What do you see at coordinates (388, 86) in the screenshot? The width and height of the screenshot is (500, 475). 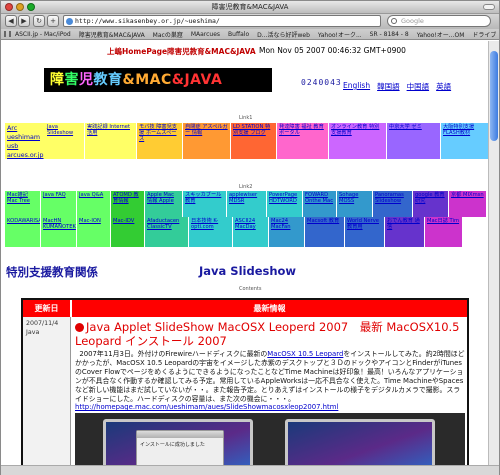 I see `lang-link: 韓国語` at bounding box center [388, 86].